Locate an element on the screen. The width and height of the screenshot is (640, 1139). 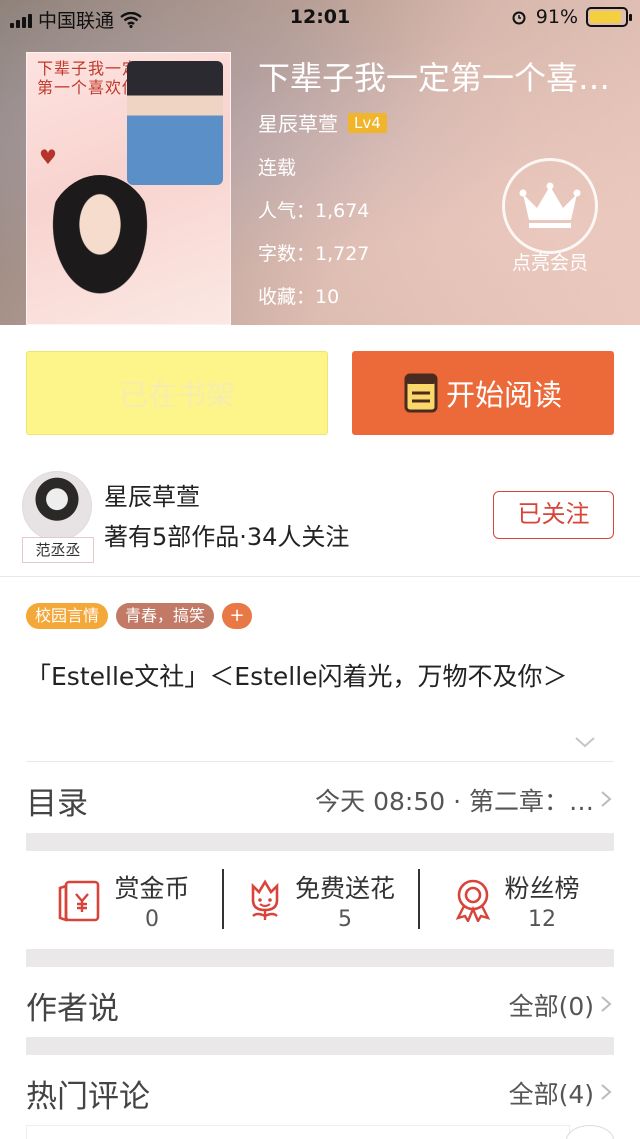
status-right: 91% is located at coordinates (571, 17).